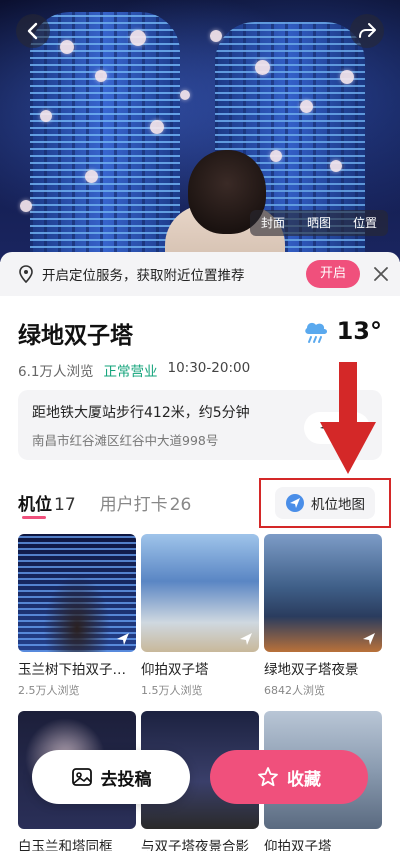 This screenshot has width=400, height=851. What do you see at coordinates (332, 274) in the screenshot?
I see `enable-location-button: 开启` at bounding box center [332, 274].